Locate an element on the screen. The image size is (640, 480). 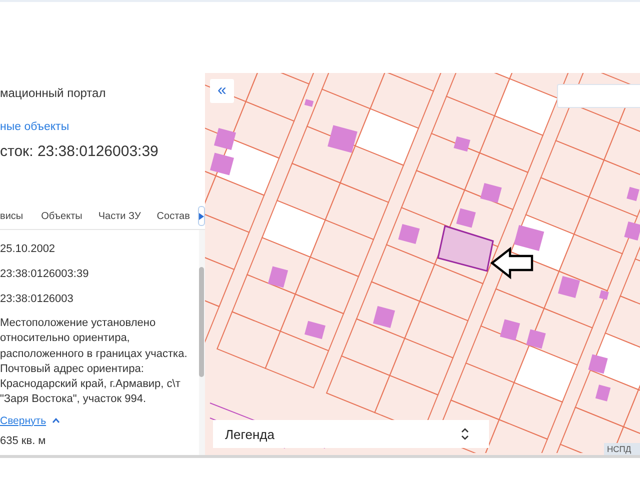
legend-label: Легенда is located at coordinates (249, 434).